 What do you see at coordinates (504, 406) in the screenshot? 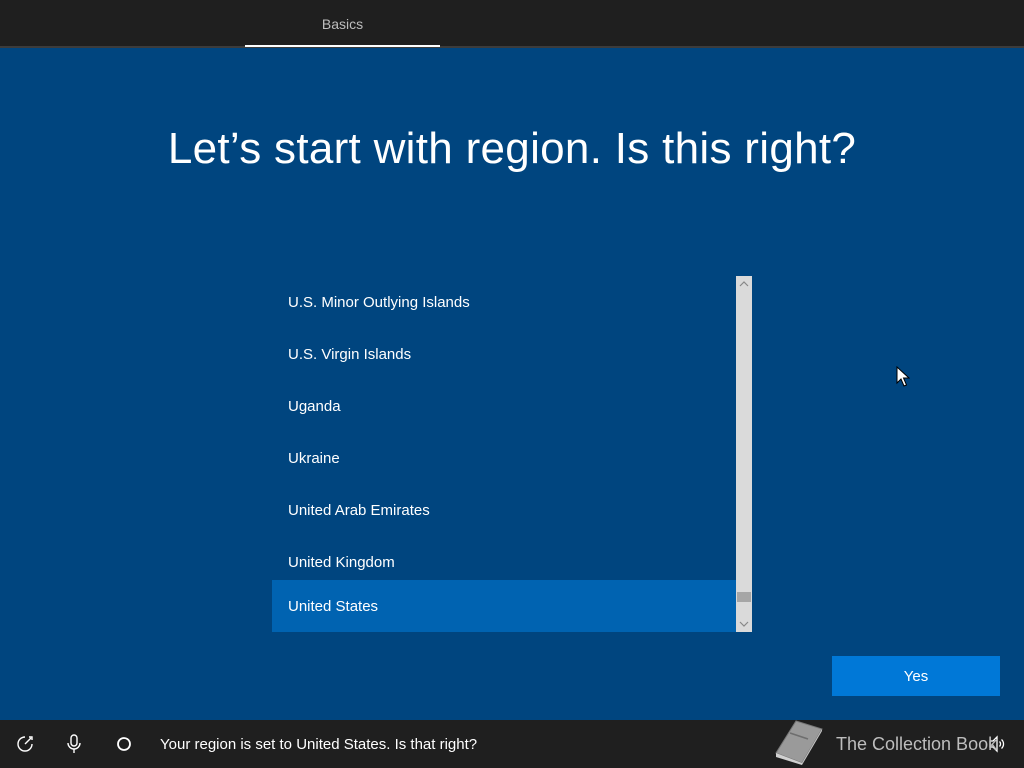
I see `list-item: Uganda` at bounding box center [504, 406].